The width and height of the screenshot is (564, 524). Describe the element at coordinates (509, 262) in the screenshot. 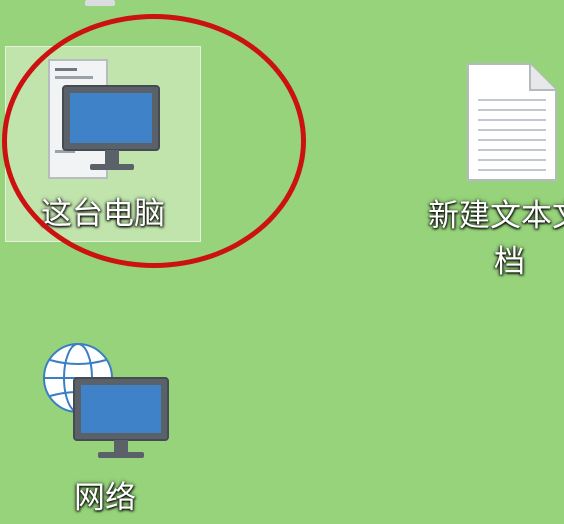

I see `icon-label-new-text-document-line2: 档` at that location.